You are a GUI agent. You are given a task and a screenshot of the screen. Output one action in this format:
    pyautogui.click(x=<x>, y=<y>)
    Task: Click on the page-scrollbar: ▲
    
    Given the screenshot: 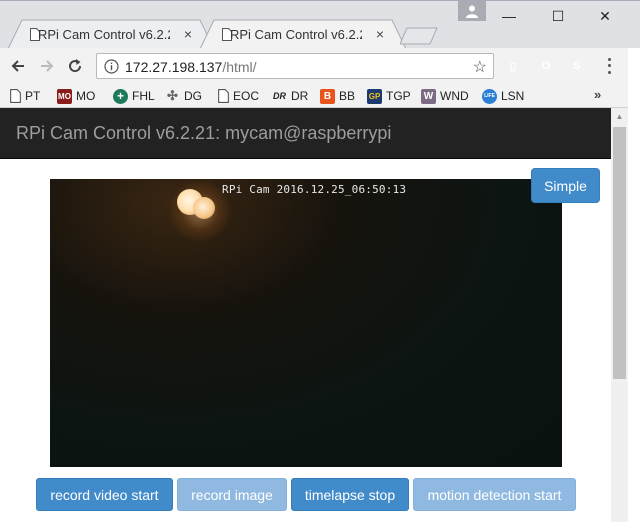 What is the action you would take?
    pyautogui.click(x=619, y=315)
    